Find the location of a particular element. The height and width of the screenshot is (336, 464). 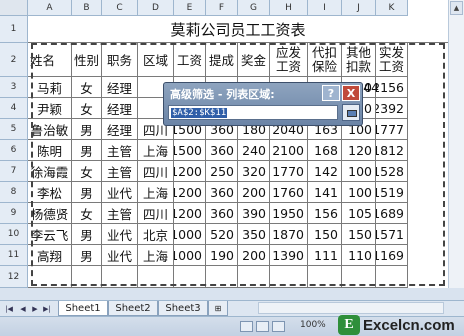

column-header-j: J is located at coordinates (359, 8).